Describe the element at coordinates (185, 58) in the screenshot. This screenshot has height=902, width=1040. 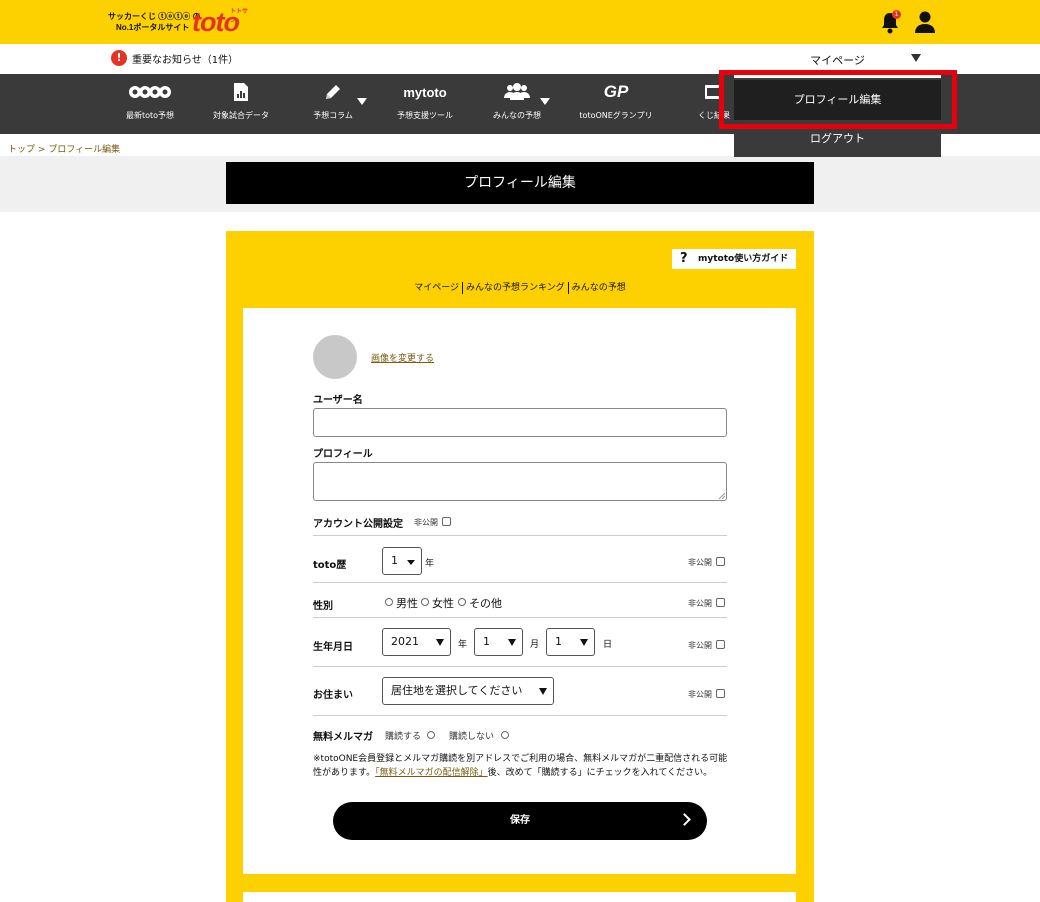
I see `important-notice-link: 重要なお知らせ（1件）` at that location.